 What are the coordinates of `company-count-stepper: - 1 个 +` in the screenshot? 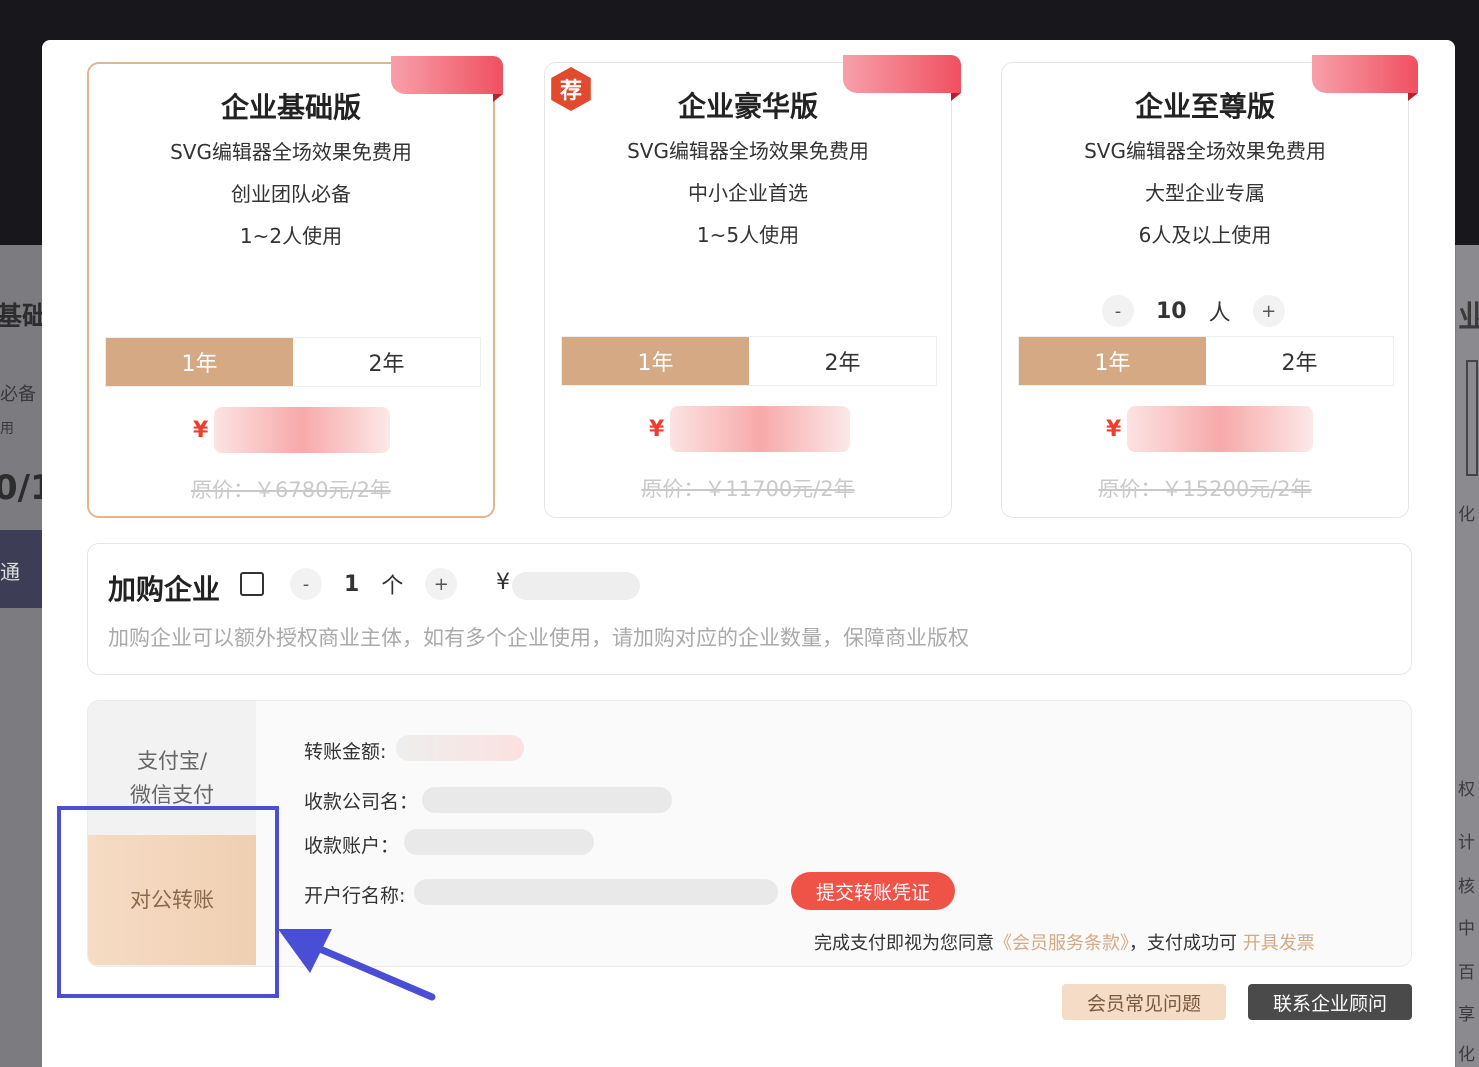 It's located at (374, 584).